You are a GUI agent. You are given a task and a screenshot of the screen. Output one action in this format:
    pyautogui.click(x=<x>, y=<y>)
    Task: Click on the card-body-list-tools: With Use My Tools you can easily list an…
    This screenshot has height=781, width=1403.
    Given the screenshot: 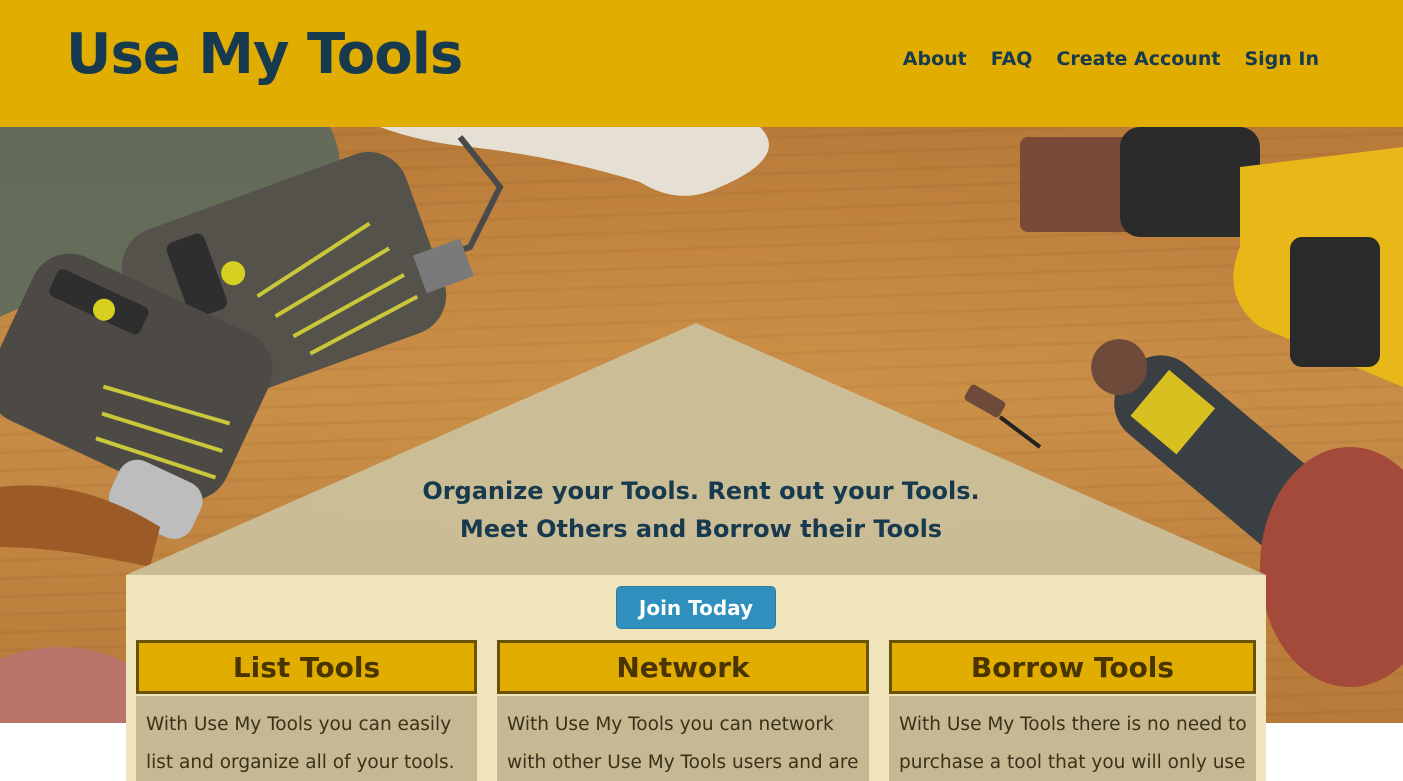 What is the action you would take?
    pyautogui.click(x=306, y=738)
    